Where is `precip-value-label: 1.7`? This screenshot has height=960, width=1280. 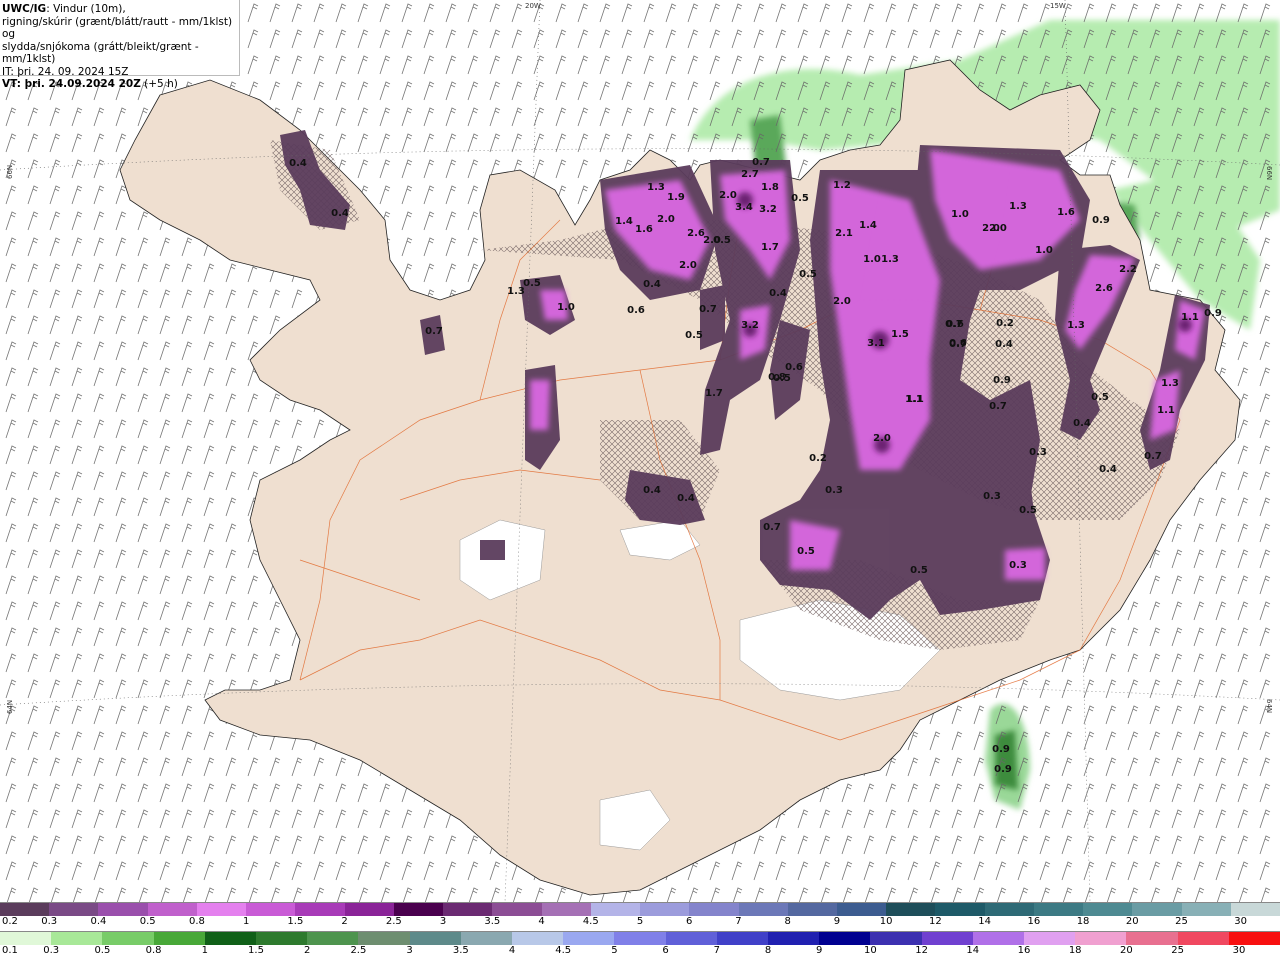
precip-value-label: 1.7 is located at coordinates (770, 247).